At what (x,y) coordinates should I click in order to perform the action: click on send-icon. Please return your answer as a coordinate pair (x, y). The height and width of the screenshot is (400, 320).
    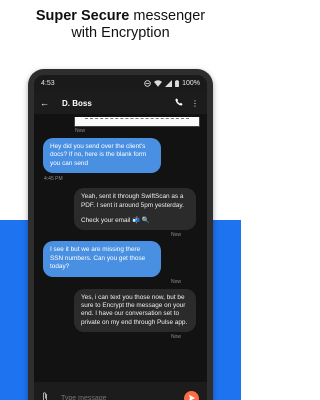
    Looking at the image, I should click on (191, 397).